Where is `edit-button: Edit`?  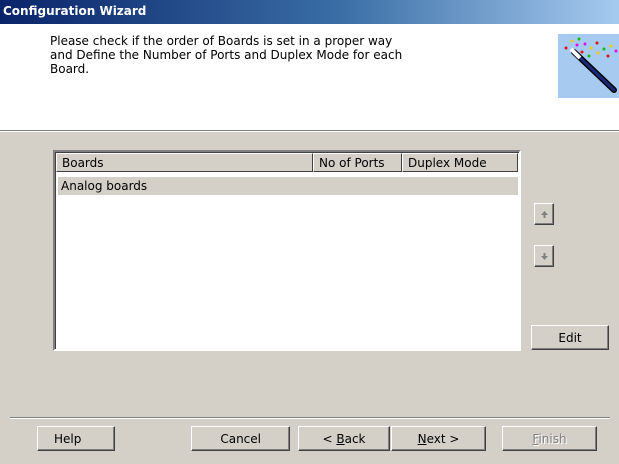 edit-button: Edit is located at coordinates (570, 337).